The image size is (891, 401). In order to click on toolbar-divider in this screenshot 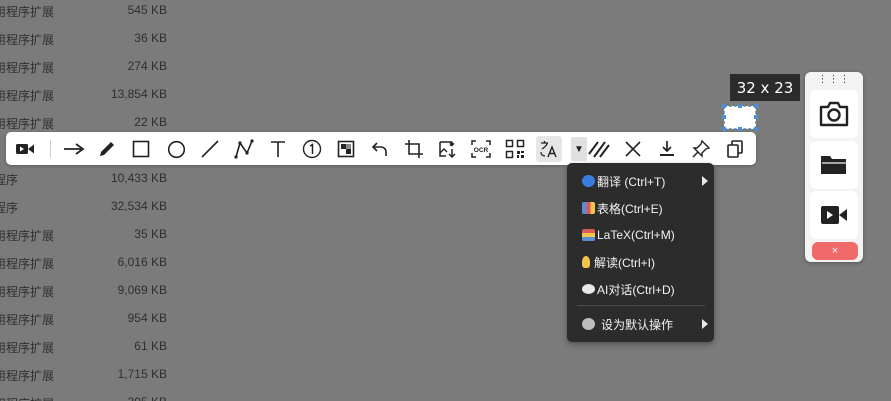, I will do `click(50, 149)`.